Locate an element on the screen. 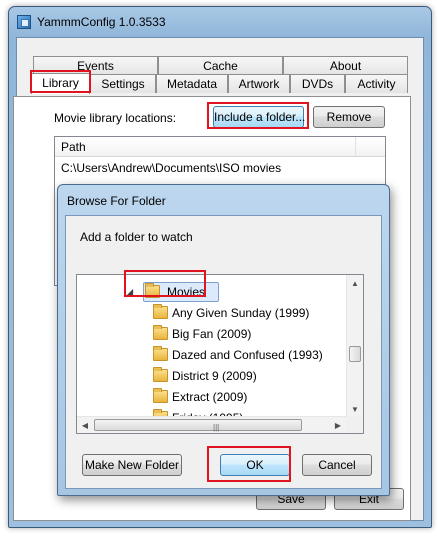 This screenshot has height=543, width=448. horizontal-scroll-thumb: ||| is located at coordinates (198, 425).